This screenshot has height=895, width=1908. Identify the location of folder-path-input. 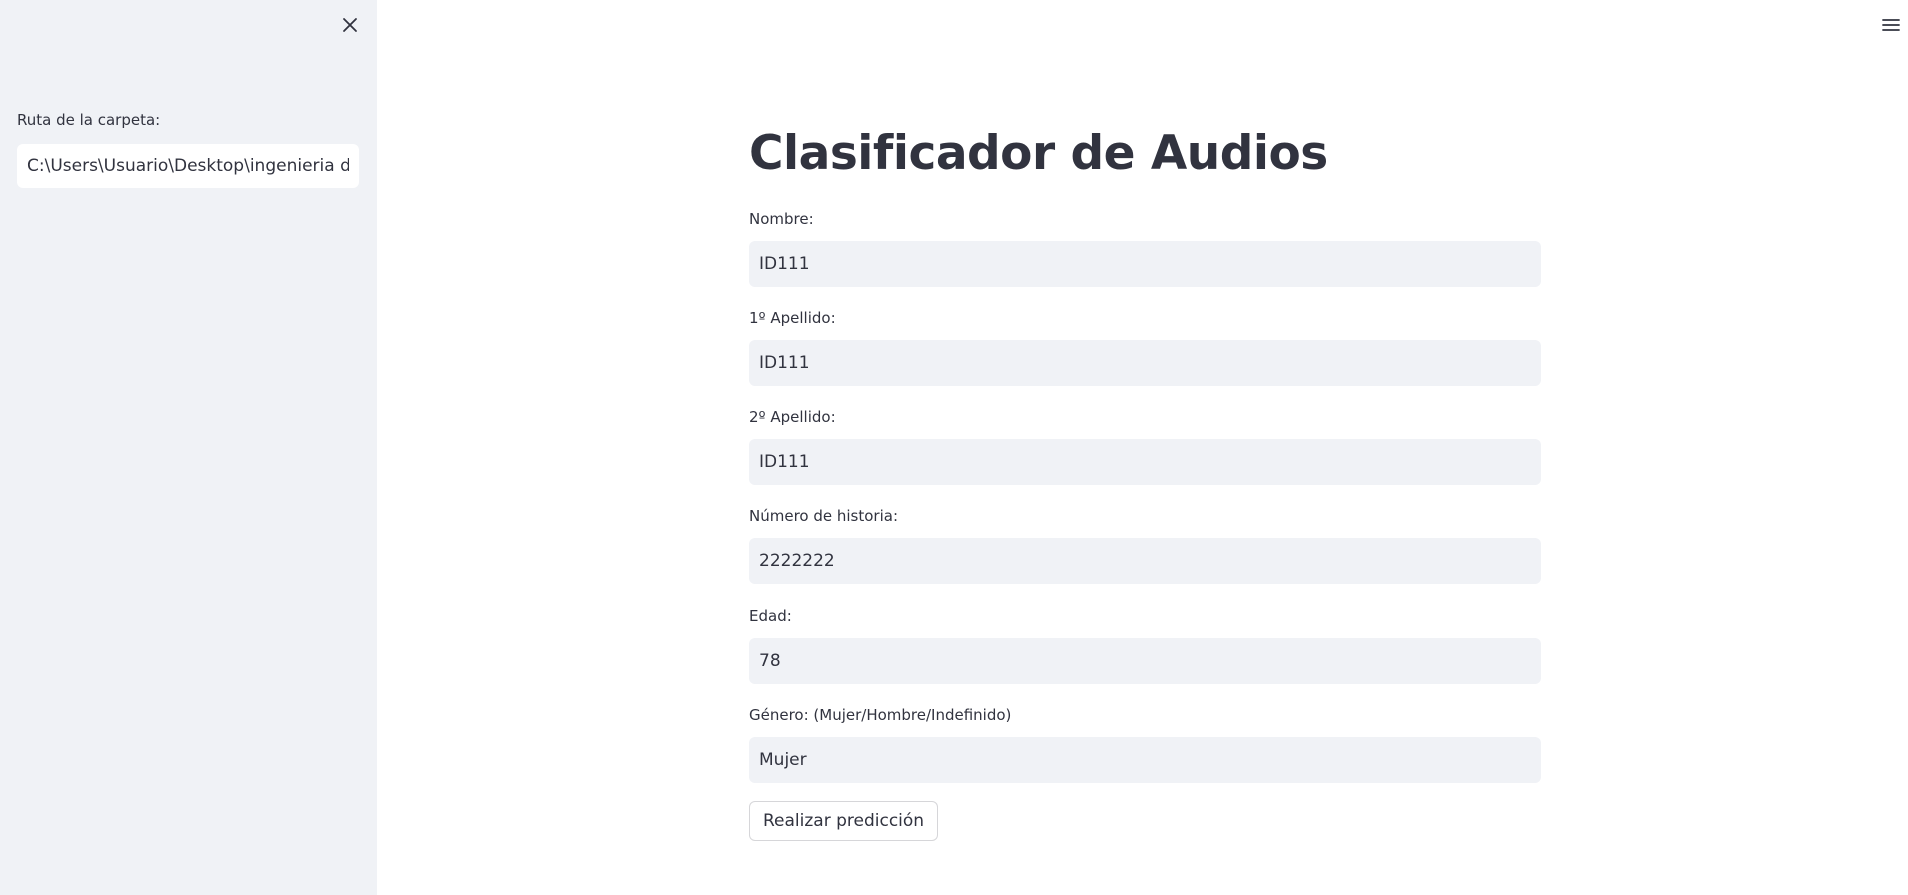
(188, 166).